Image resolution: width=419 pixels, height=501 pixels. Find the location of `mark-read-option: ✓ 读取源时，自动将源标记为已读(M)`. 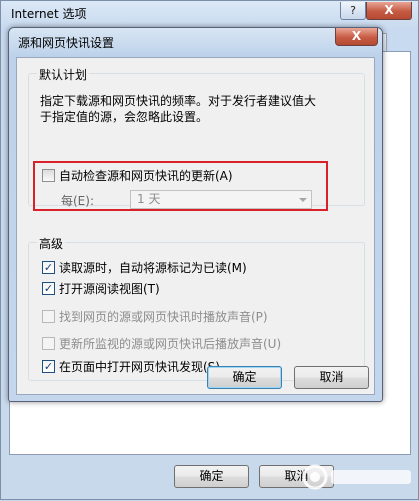

mark-read-option: ✓ 读取源时，自动将源标记为已读(M) is located at coordinates (144, 267).